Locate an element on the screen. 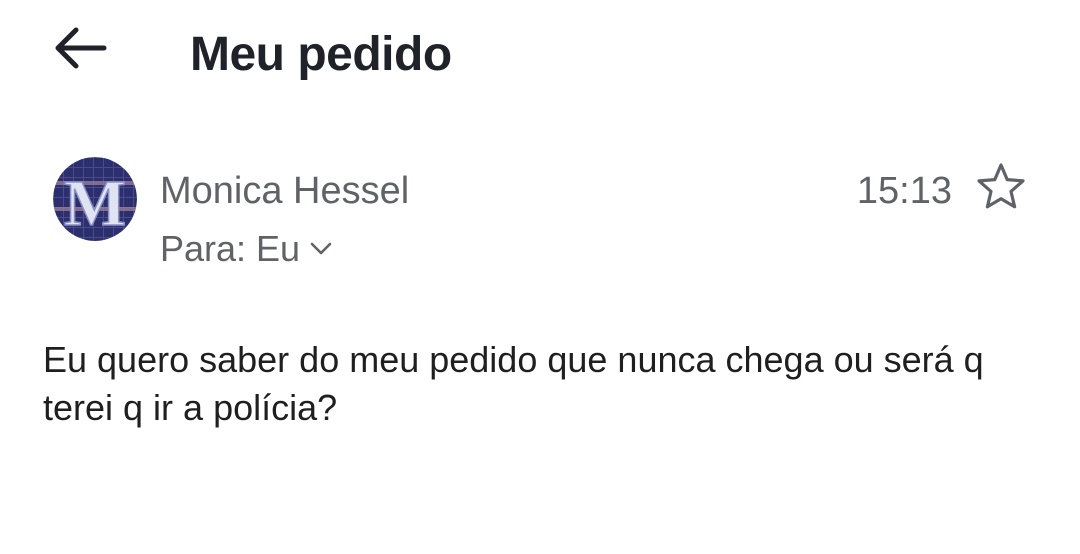 This screenshot has height=554, width=1080. avatar: M is located at coordinates (95, 199).